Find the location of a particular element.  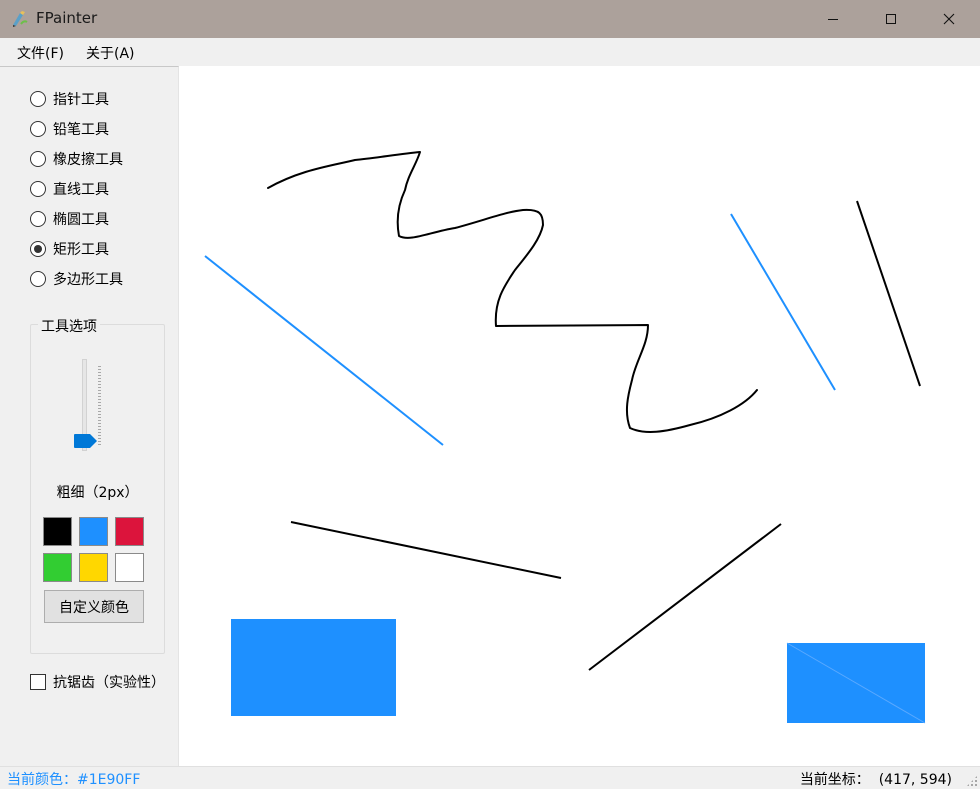

close-icon is located at coordinates (949, 19).